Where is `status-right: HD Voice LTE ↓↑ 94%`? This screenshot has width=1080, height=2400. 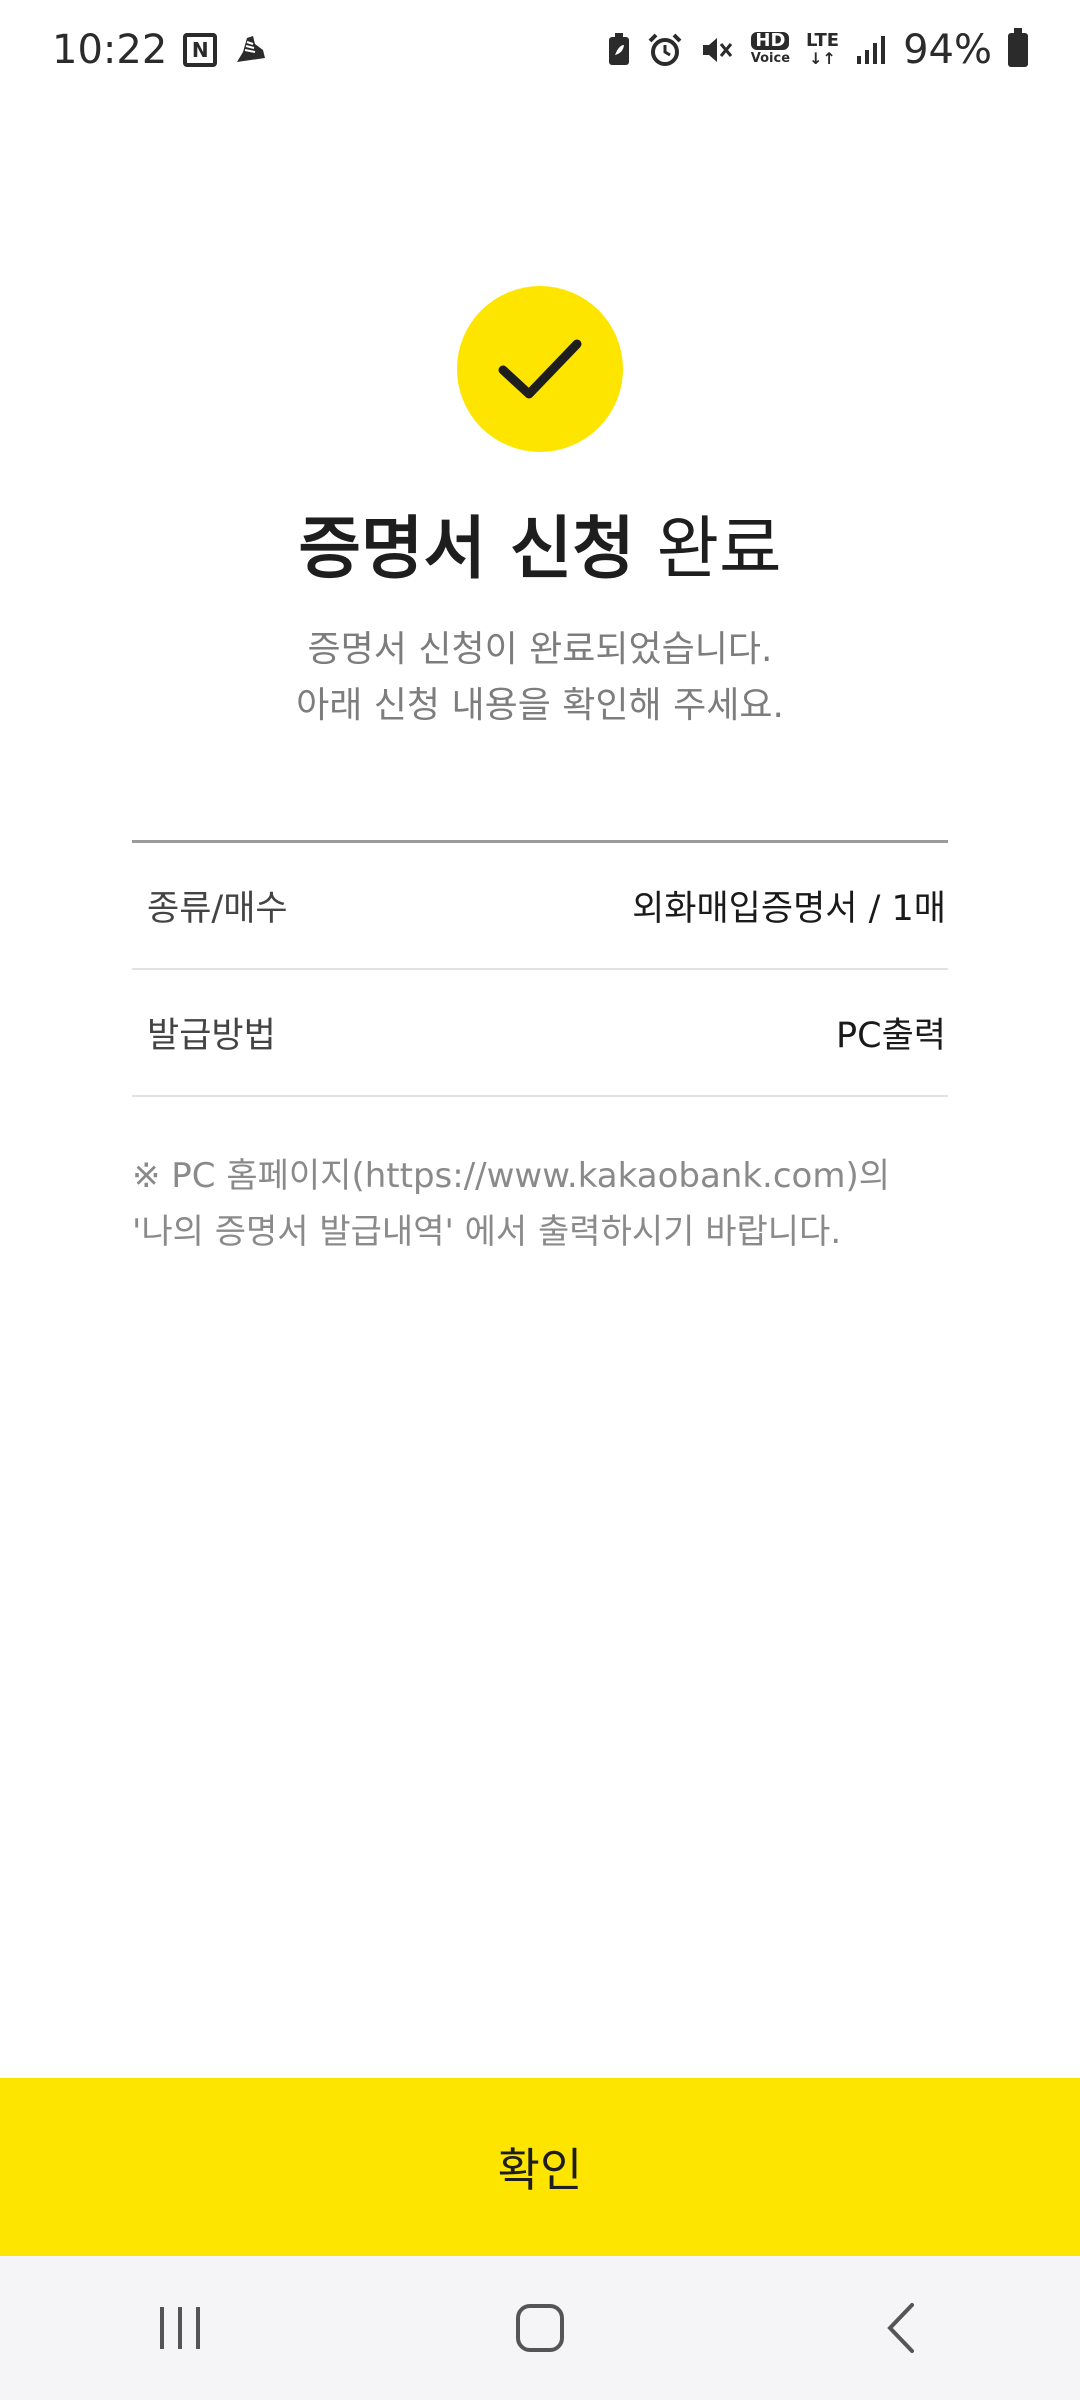
status-right: HD Voice LTE ↓↑ 94% is located at coordinates (817, 50).